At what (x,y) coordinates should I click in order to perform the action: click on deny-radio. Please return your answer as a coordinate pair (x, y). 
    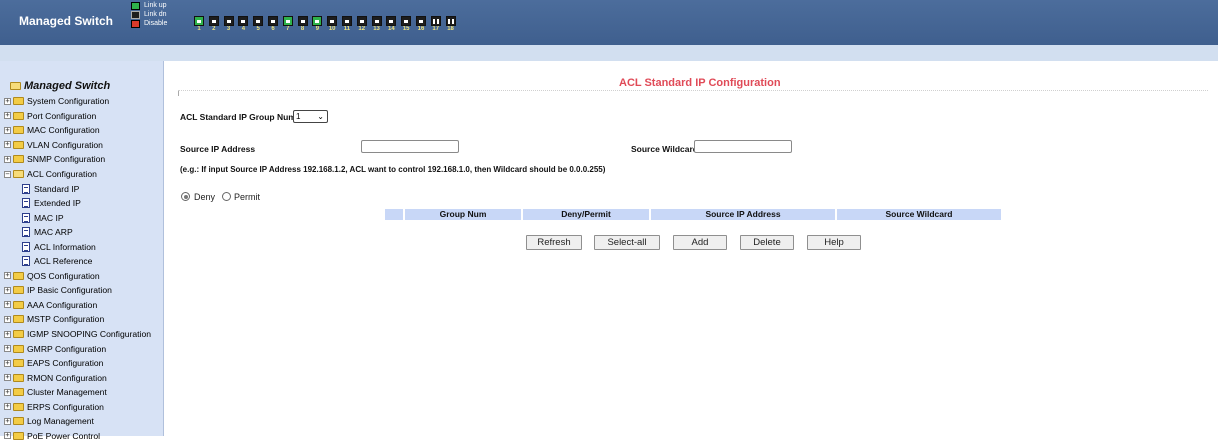
    Looking at the image, I should click on (185, 196).